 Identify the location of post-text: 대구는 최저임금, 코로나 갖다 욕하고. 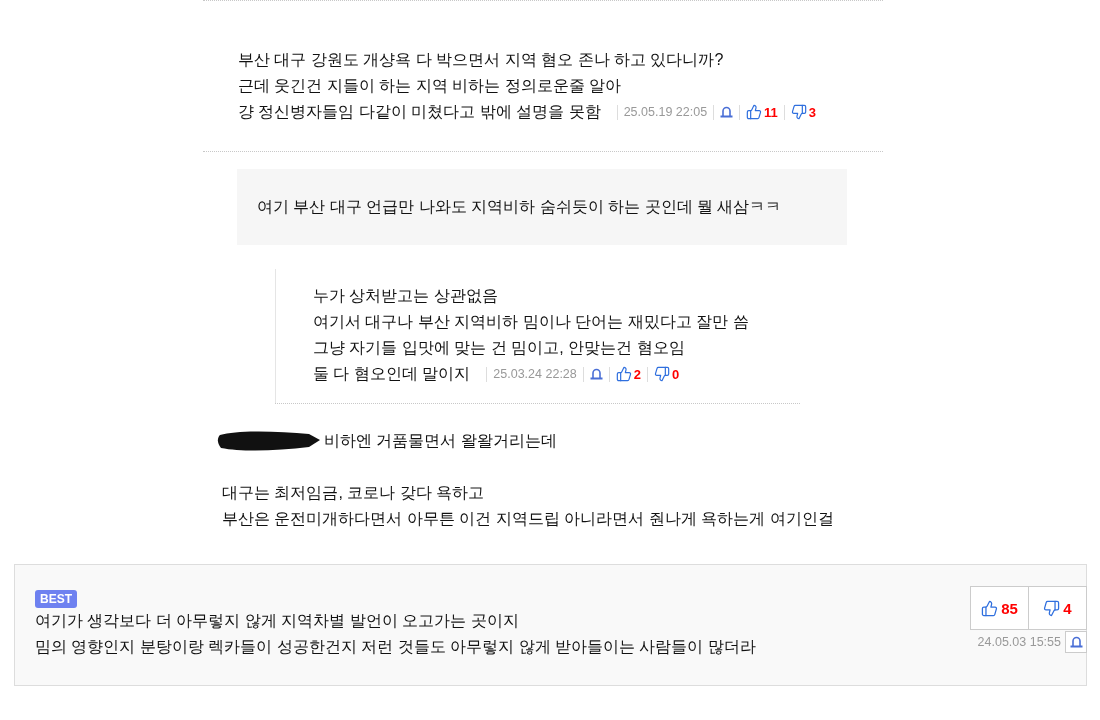
(354, 493).